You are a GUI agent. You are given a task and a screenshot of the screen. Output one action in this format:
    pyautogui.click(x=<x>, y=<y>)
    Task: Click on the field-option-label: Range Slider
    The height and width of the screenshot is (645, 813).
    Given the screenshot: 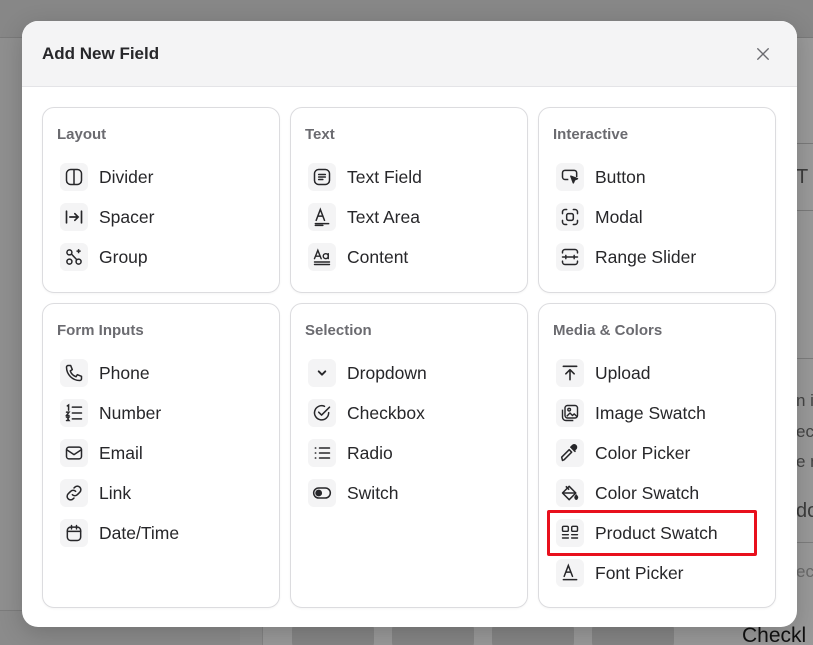 What is the action you would take?
    pyautogui.click(x=646, y=256)
    